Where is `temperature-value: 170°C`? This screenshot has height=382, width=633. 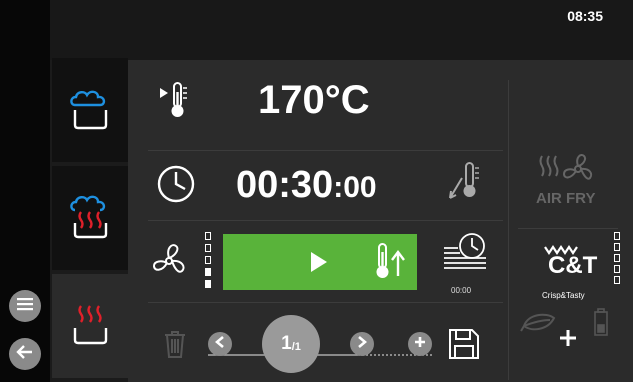
temperature-value: 170°C is located at coordinates (314, 100).